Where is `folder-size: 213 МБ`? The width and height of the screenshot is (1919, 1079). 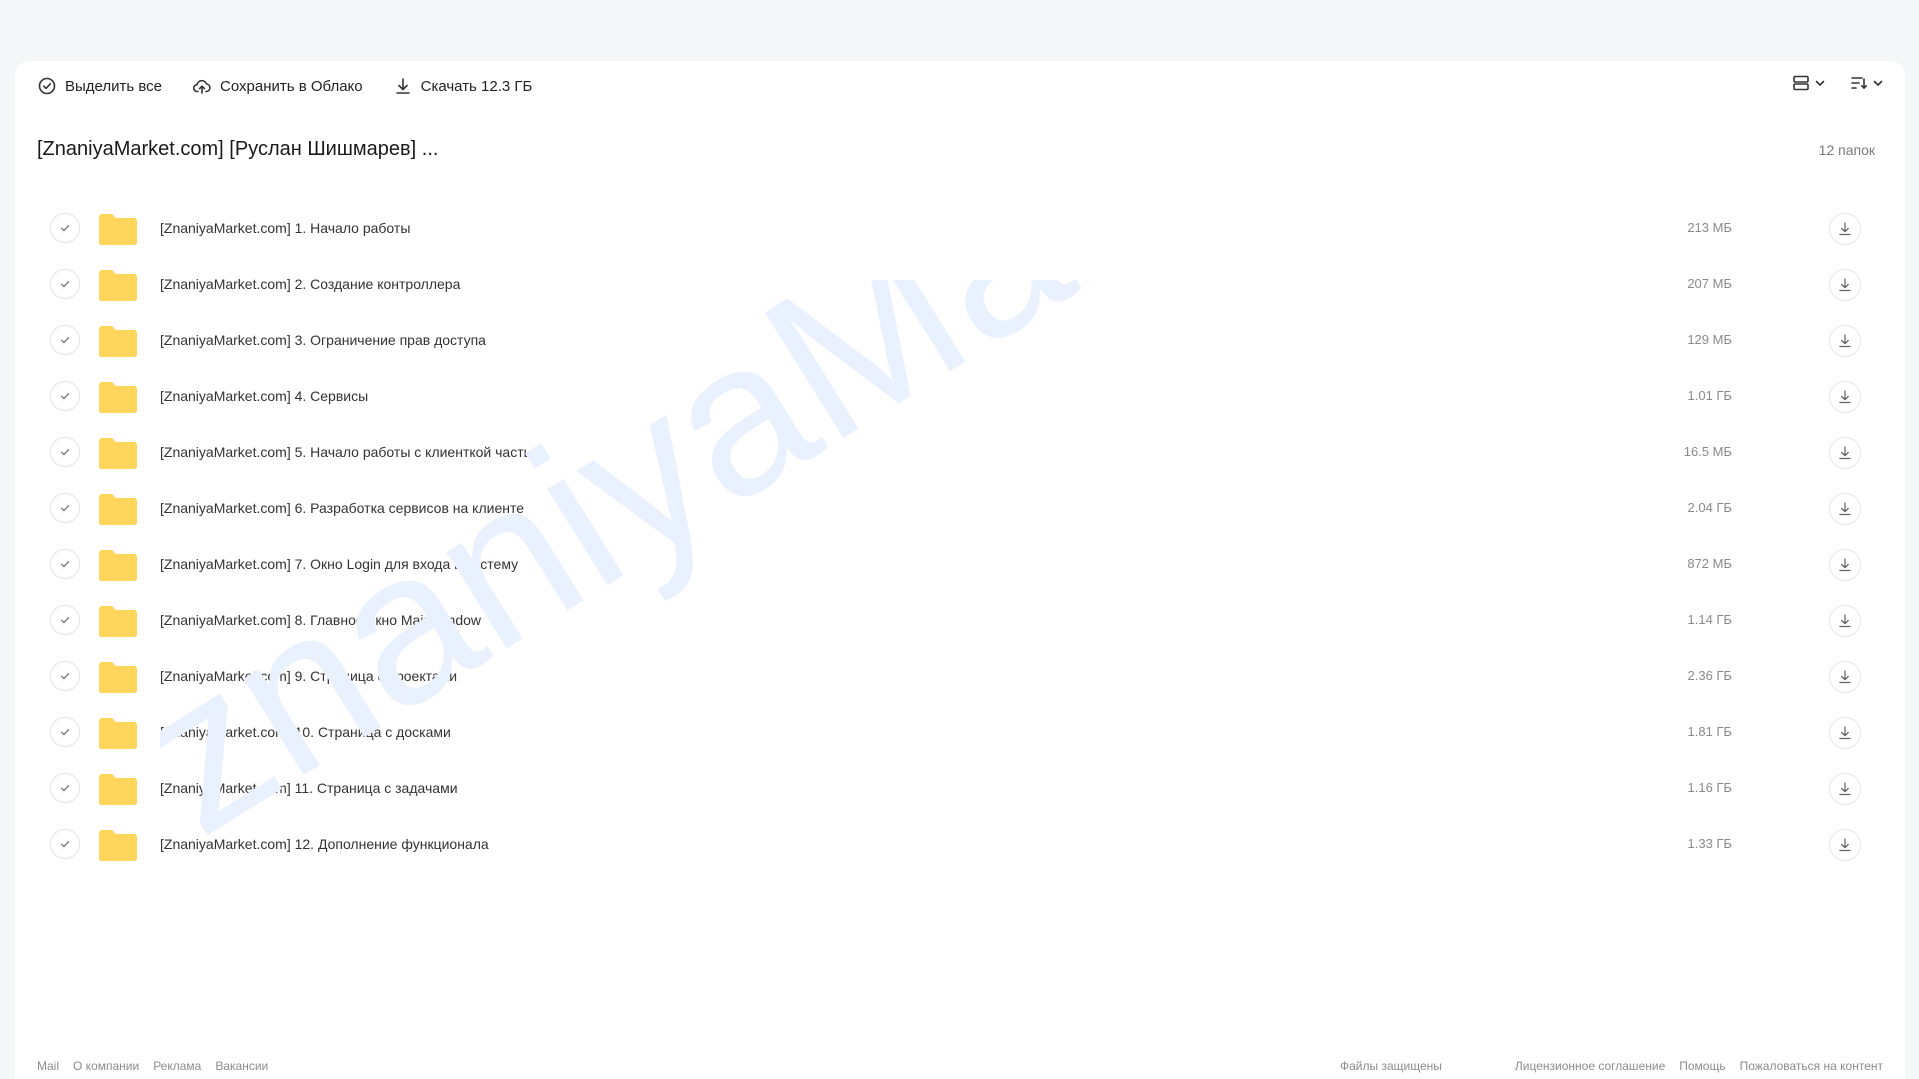
folder-size: 213 МБ is located at coordinates (1709, 227).